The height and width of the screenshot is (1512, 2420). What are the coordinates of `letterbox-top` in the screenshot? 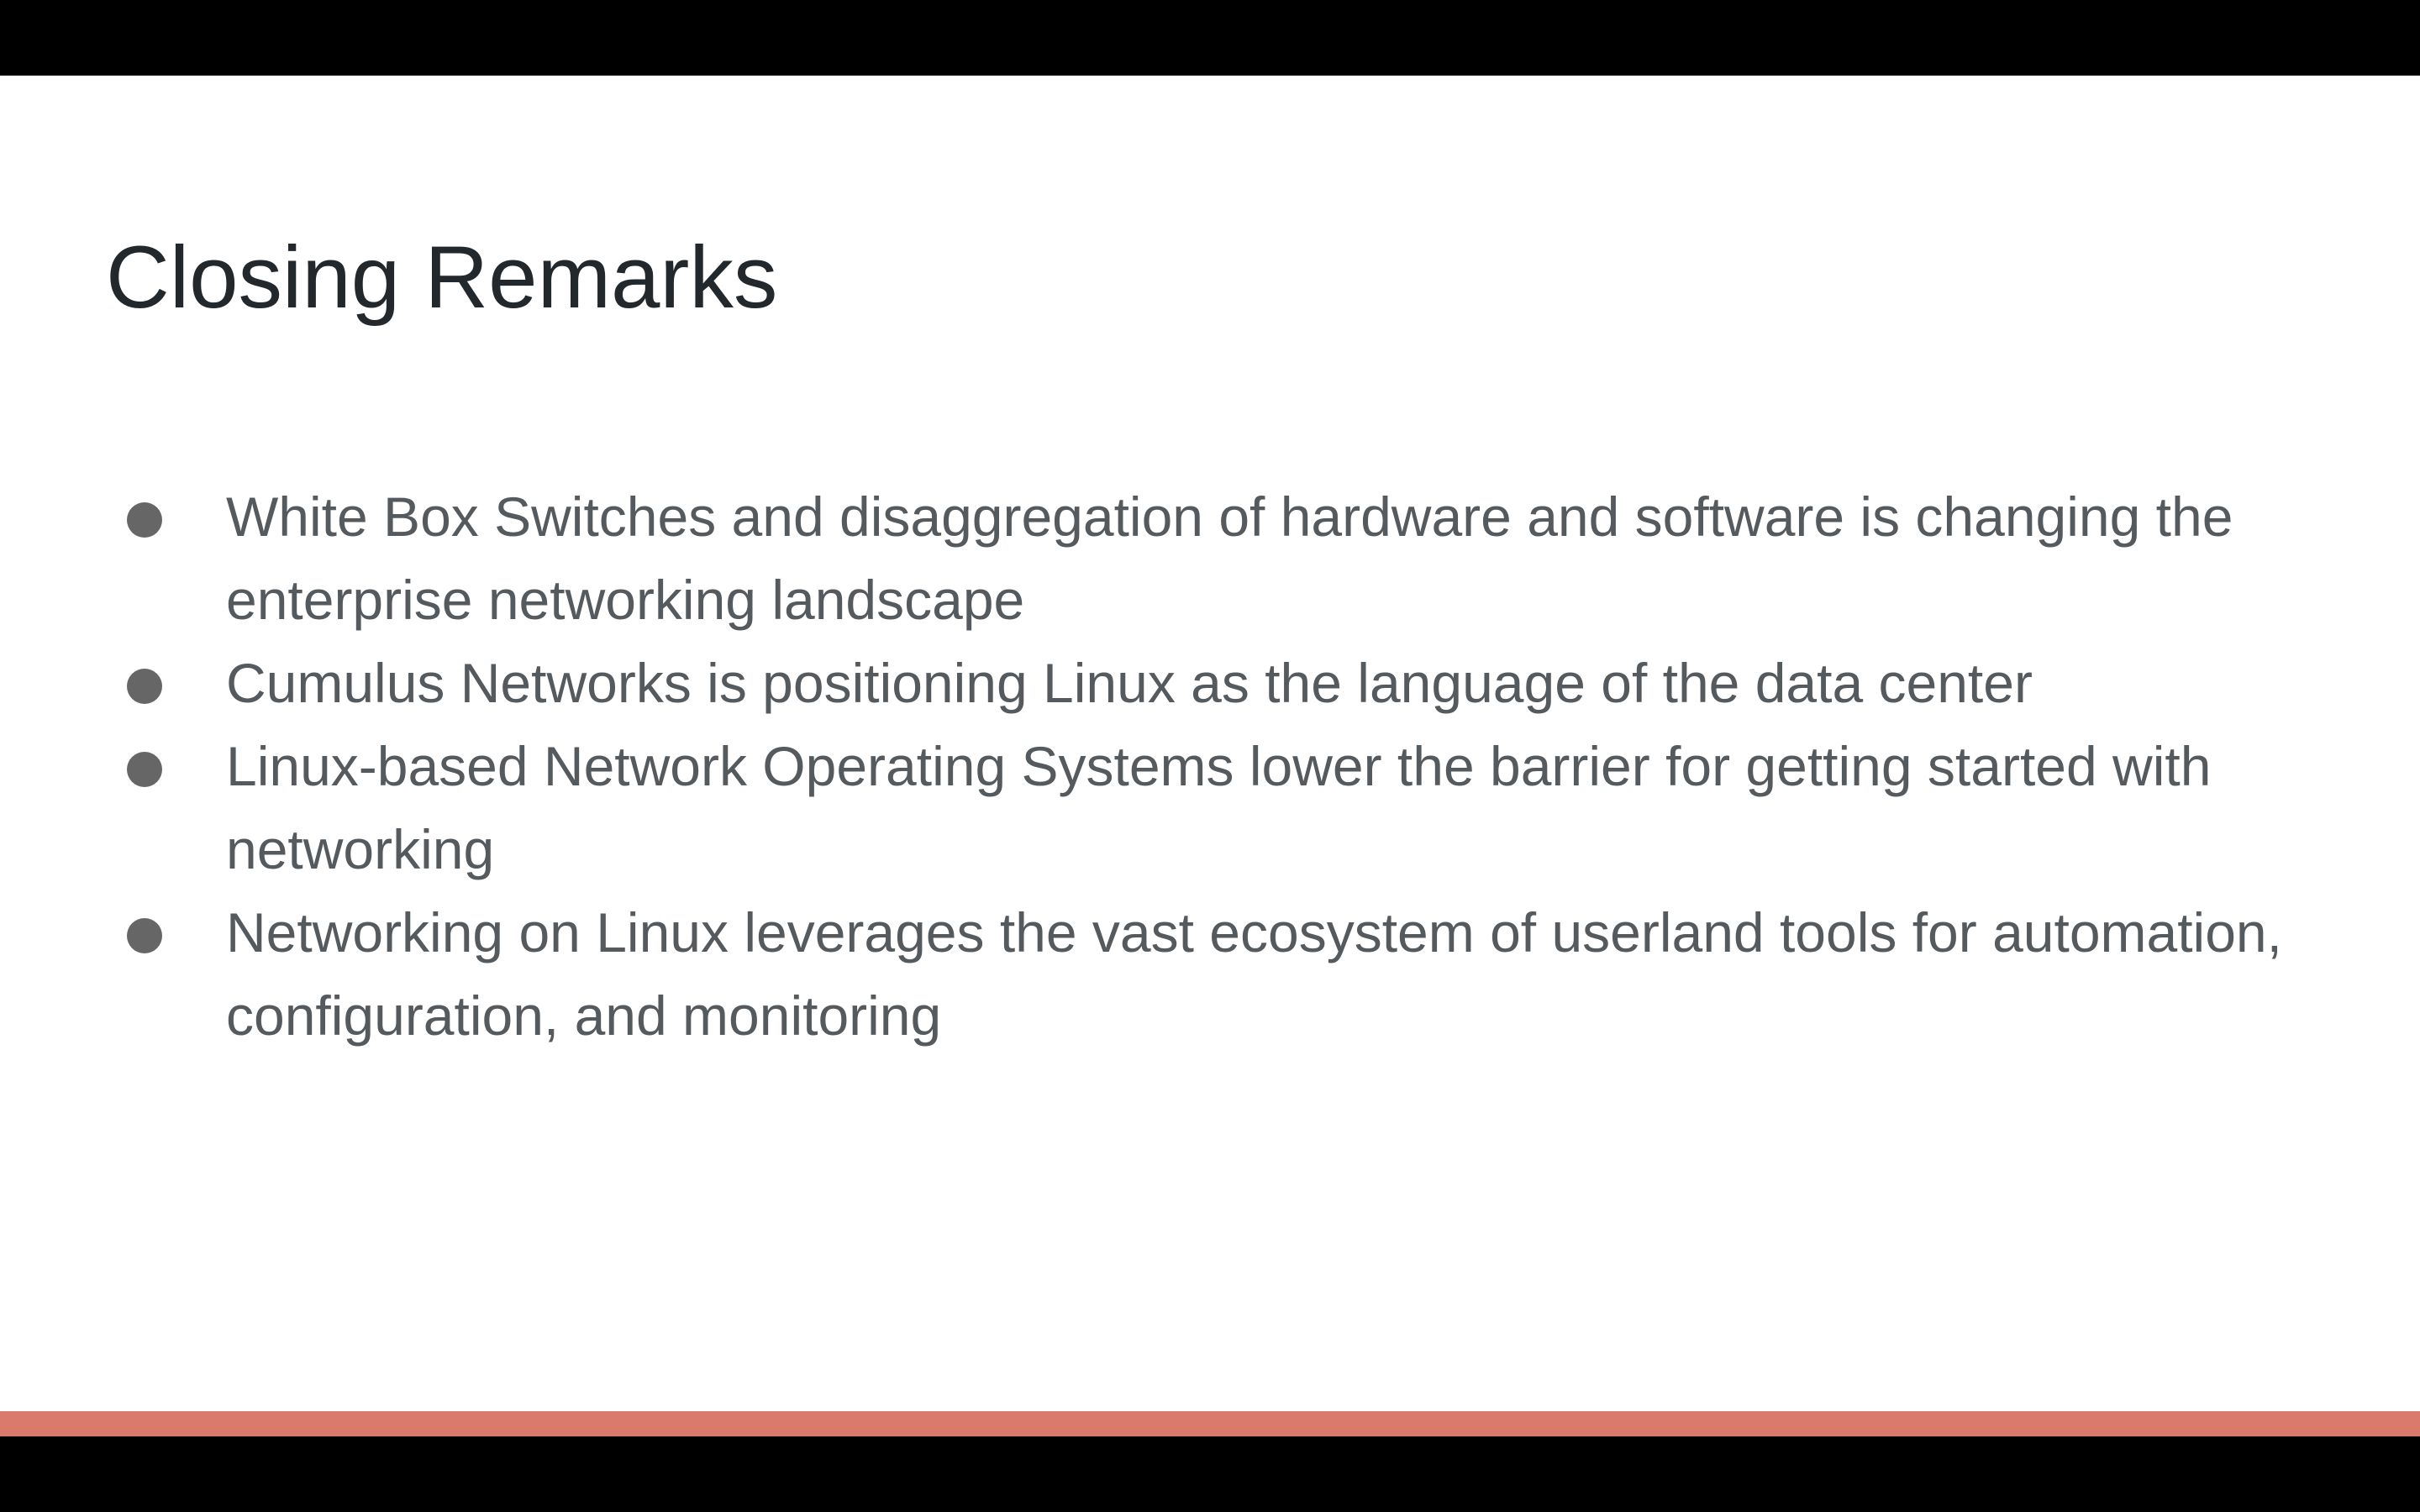 It's located at (1210, 38).